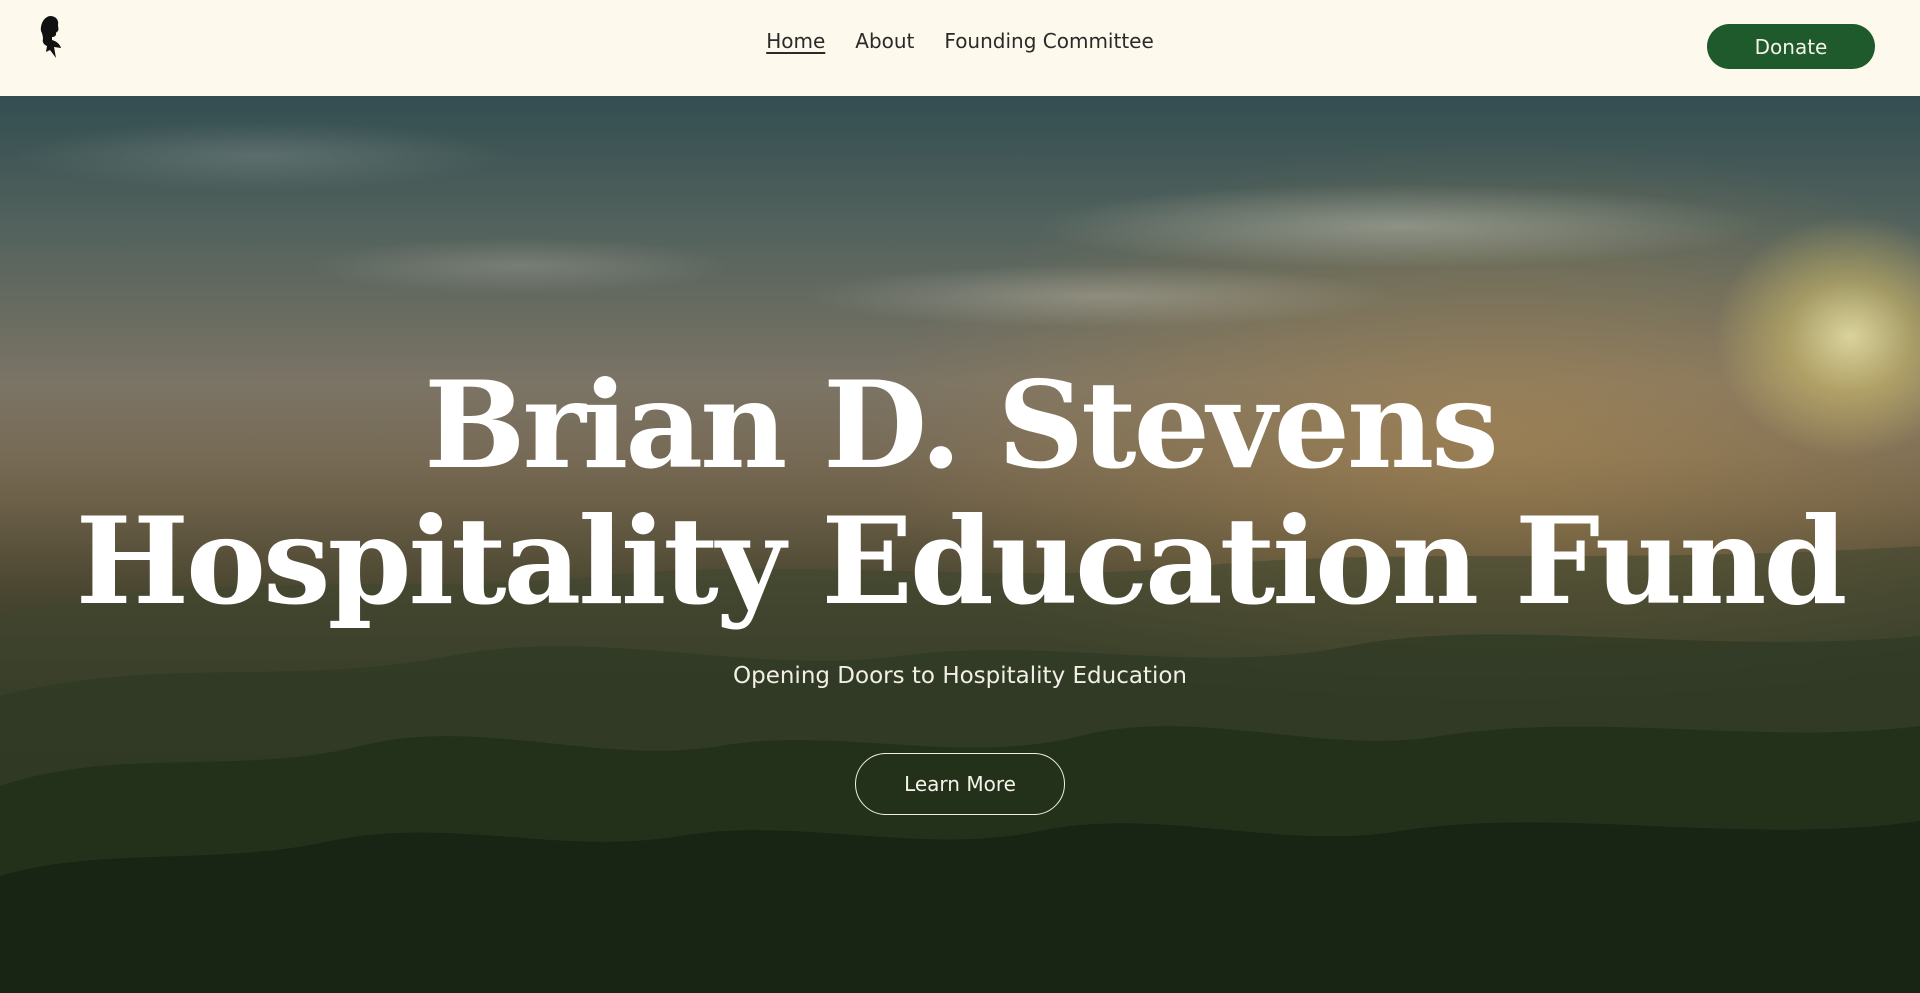 This screenshot has width=1920, height=993. Describe the element at coordinates (1048, 41) in the screenshot. I see `nav-item-founding-committee: Founding Committee` at that location.